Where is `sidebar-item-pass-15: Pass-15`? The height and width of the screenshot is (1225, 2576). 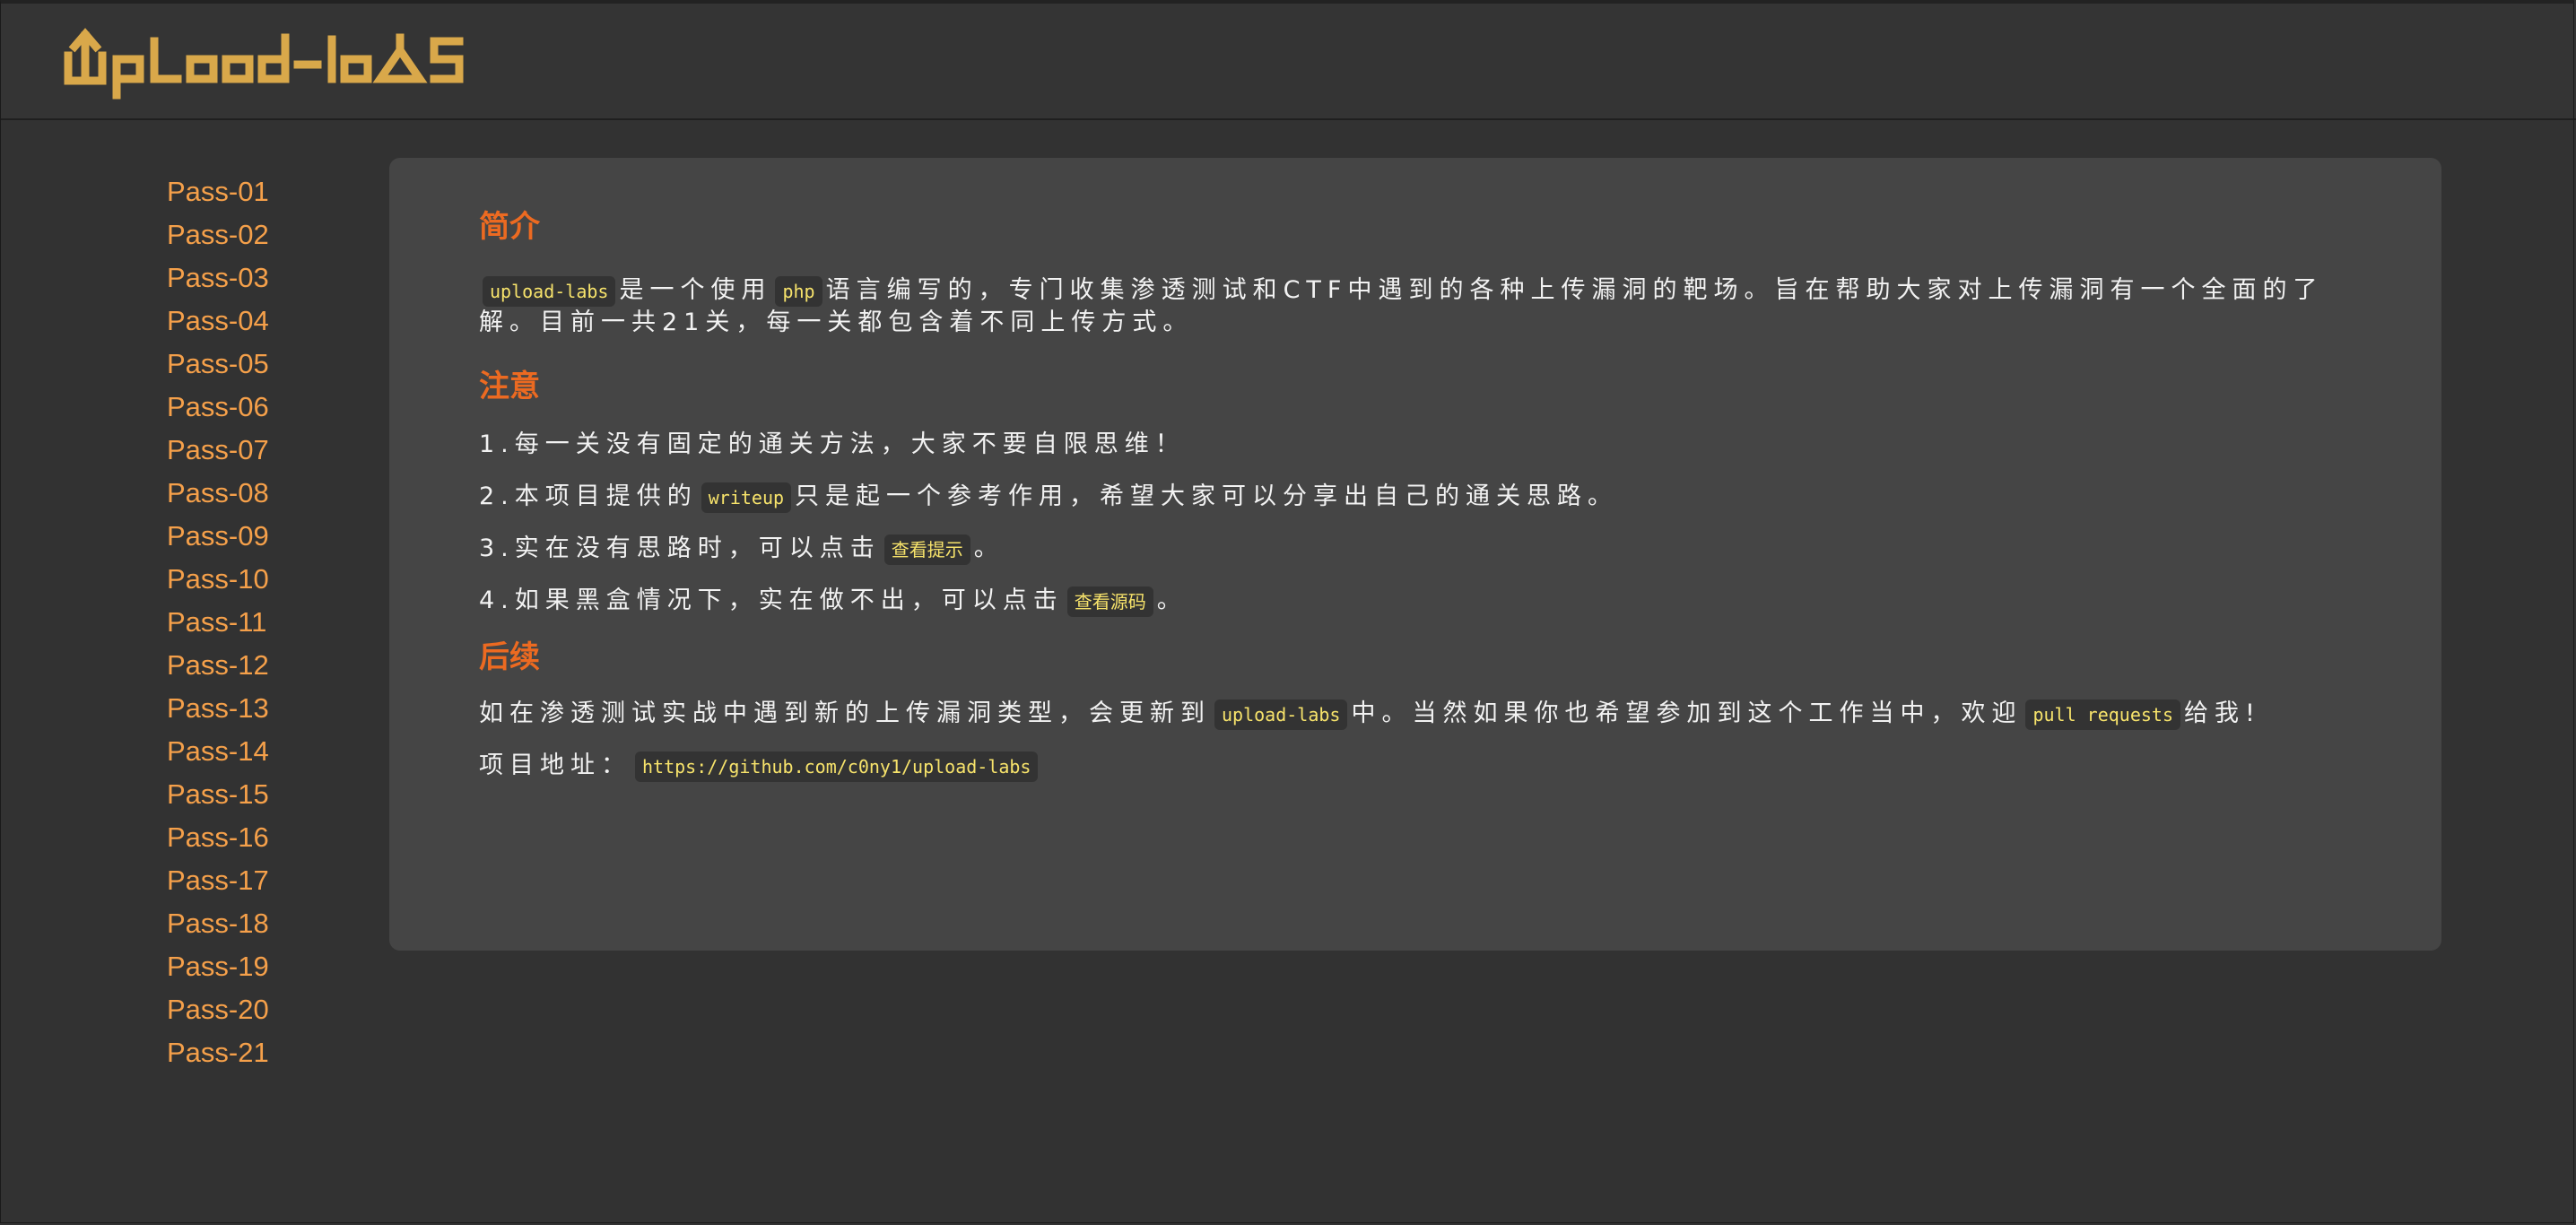
sidebar-item-pass-15: Pass-15 is located at coordinates (179, 799).